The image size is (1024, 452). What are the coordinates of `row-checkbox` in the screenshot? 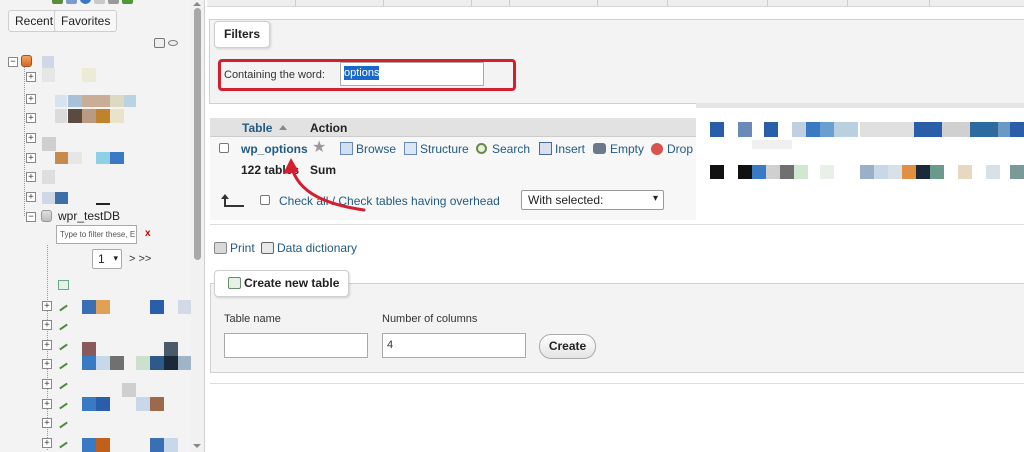 It's located at (224, 148).